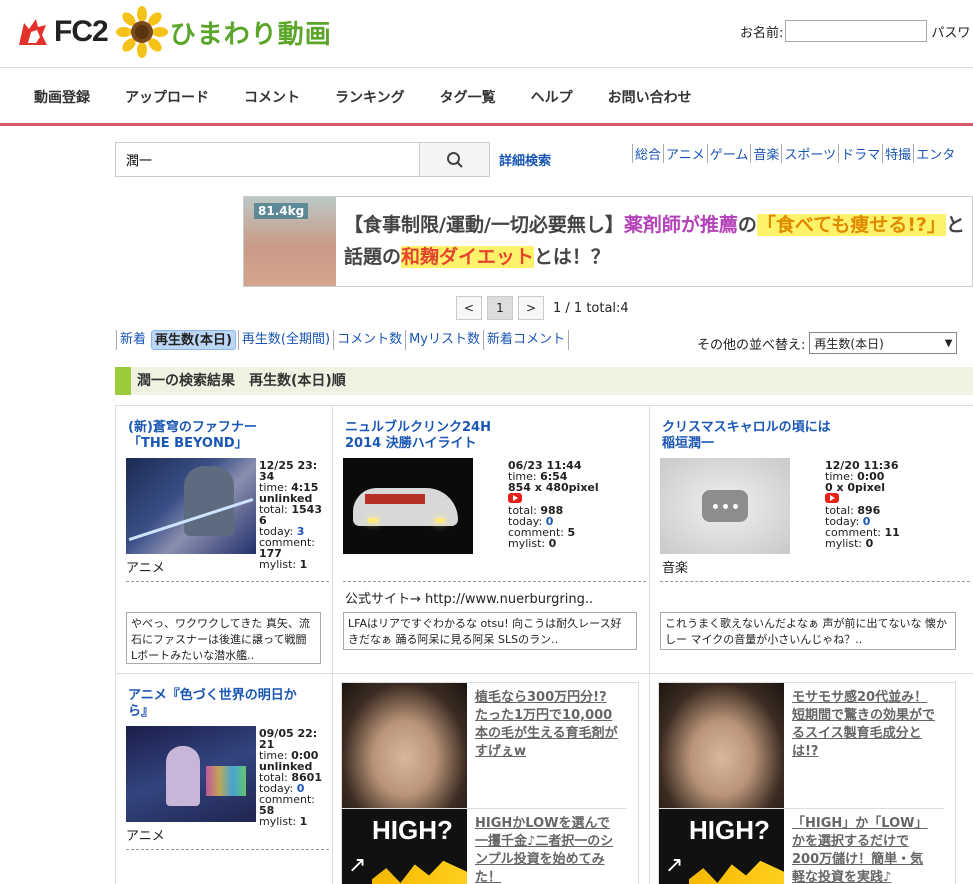  I want to click on ad-link: HIGHかLOWを選んで一攫千金♪二者択一のシンプル投資を始めてみた！, so click(547, 846).